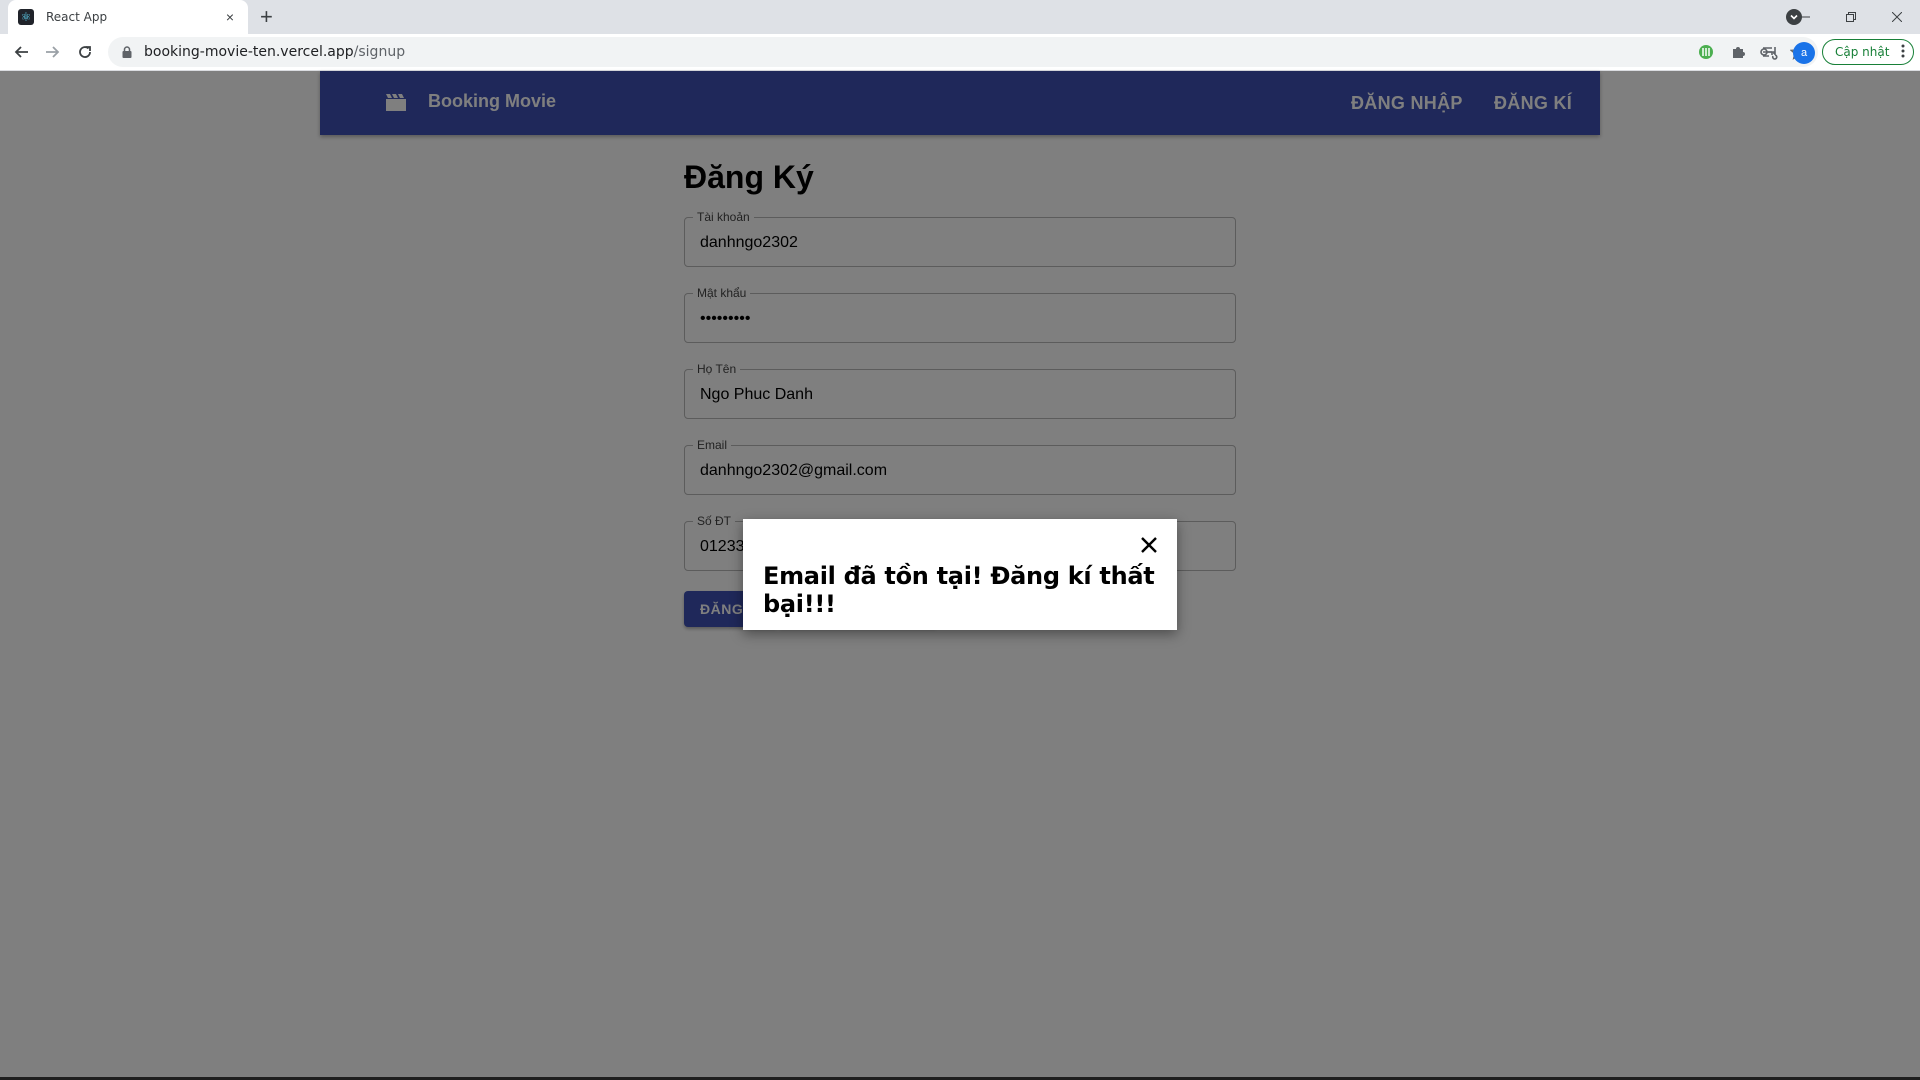 The height and width of the screenshot is (1080, 1920). What do you see at coordinates (379, 52) in the screenshot?
I see `url-path: /signup` at bounding box center [379, 52].